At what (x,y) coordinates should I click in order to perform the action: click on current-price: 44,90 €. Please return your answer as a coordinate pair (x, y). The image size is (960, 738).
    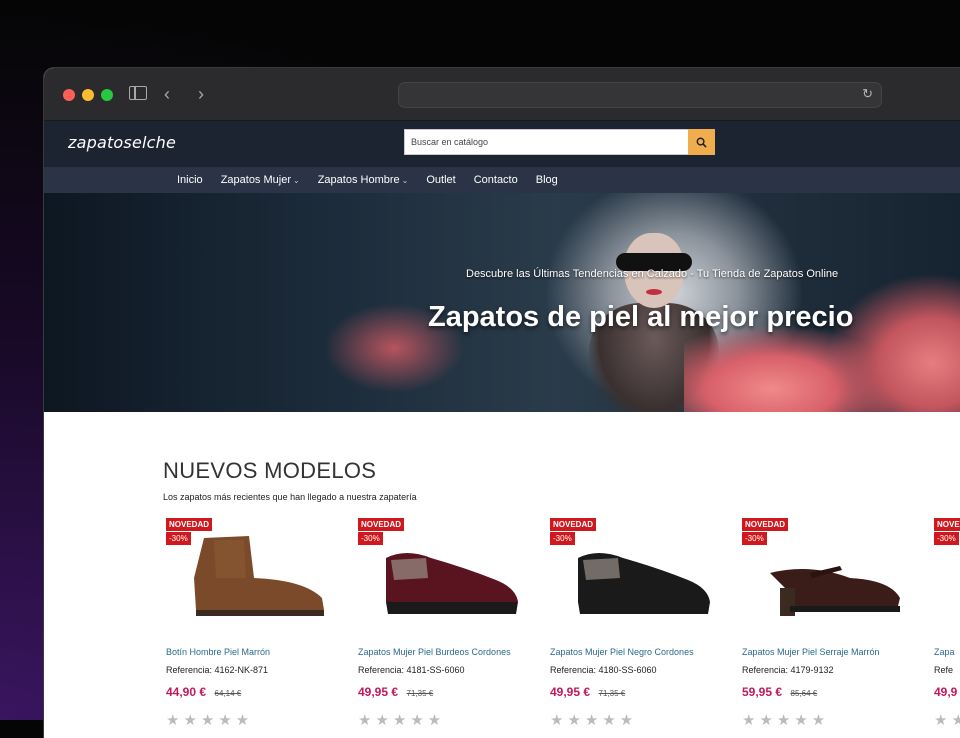
    Looking at the image, I should click on (186, 692).